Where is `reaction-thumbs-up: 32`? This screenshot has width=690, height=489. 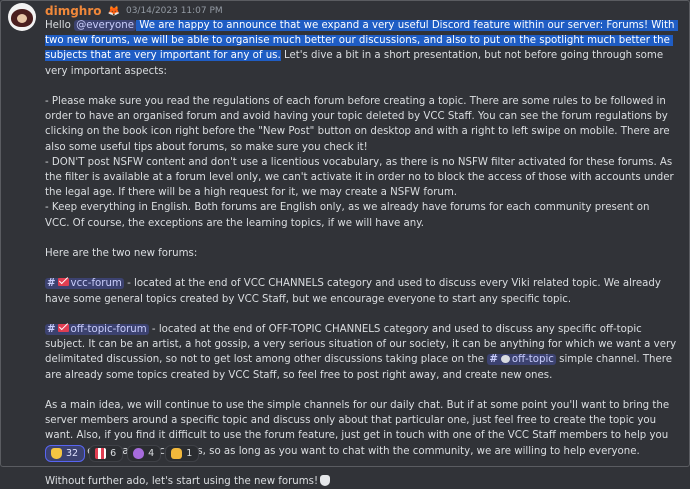 reaction-thumbs-up: 32 is located at coordinates (65, 453).